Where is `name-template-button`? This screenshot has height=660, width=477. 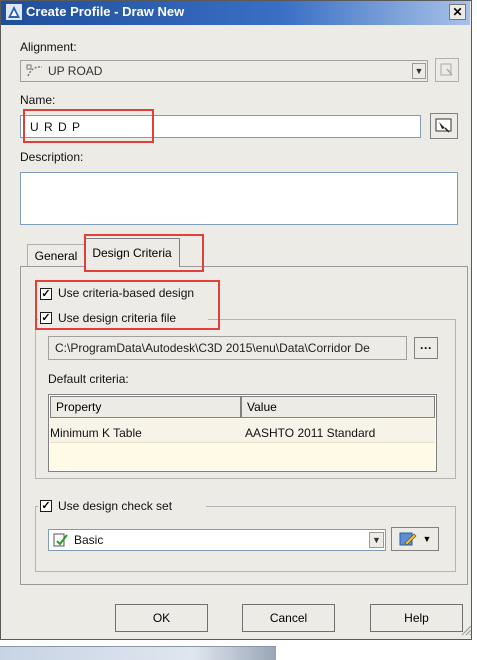
name-template-button is located at coordinates (444, 126).